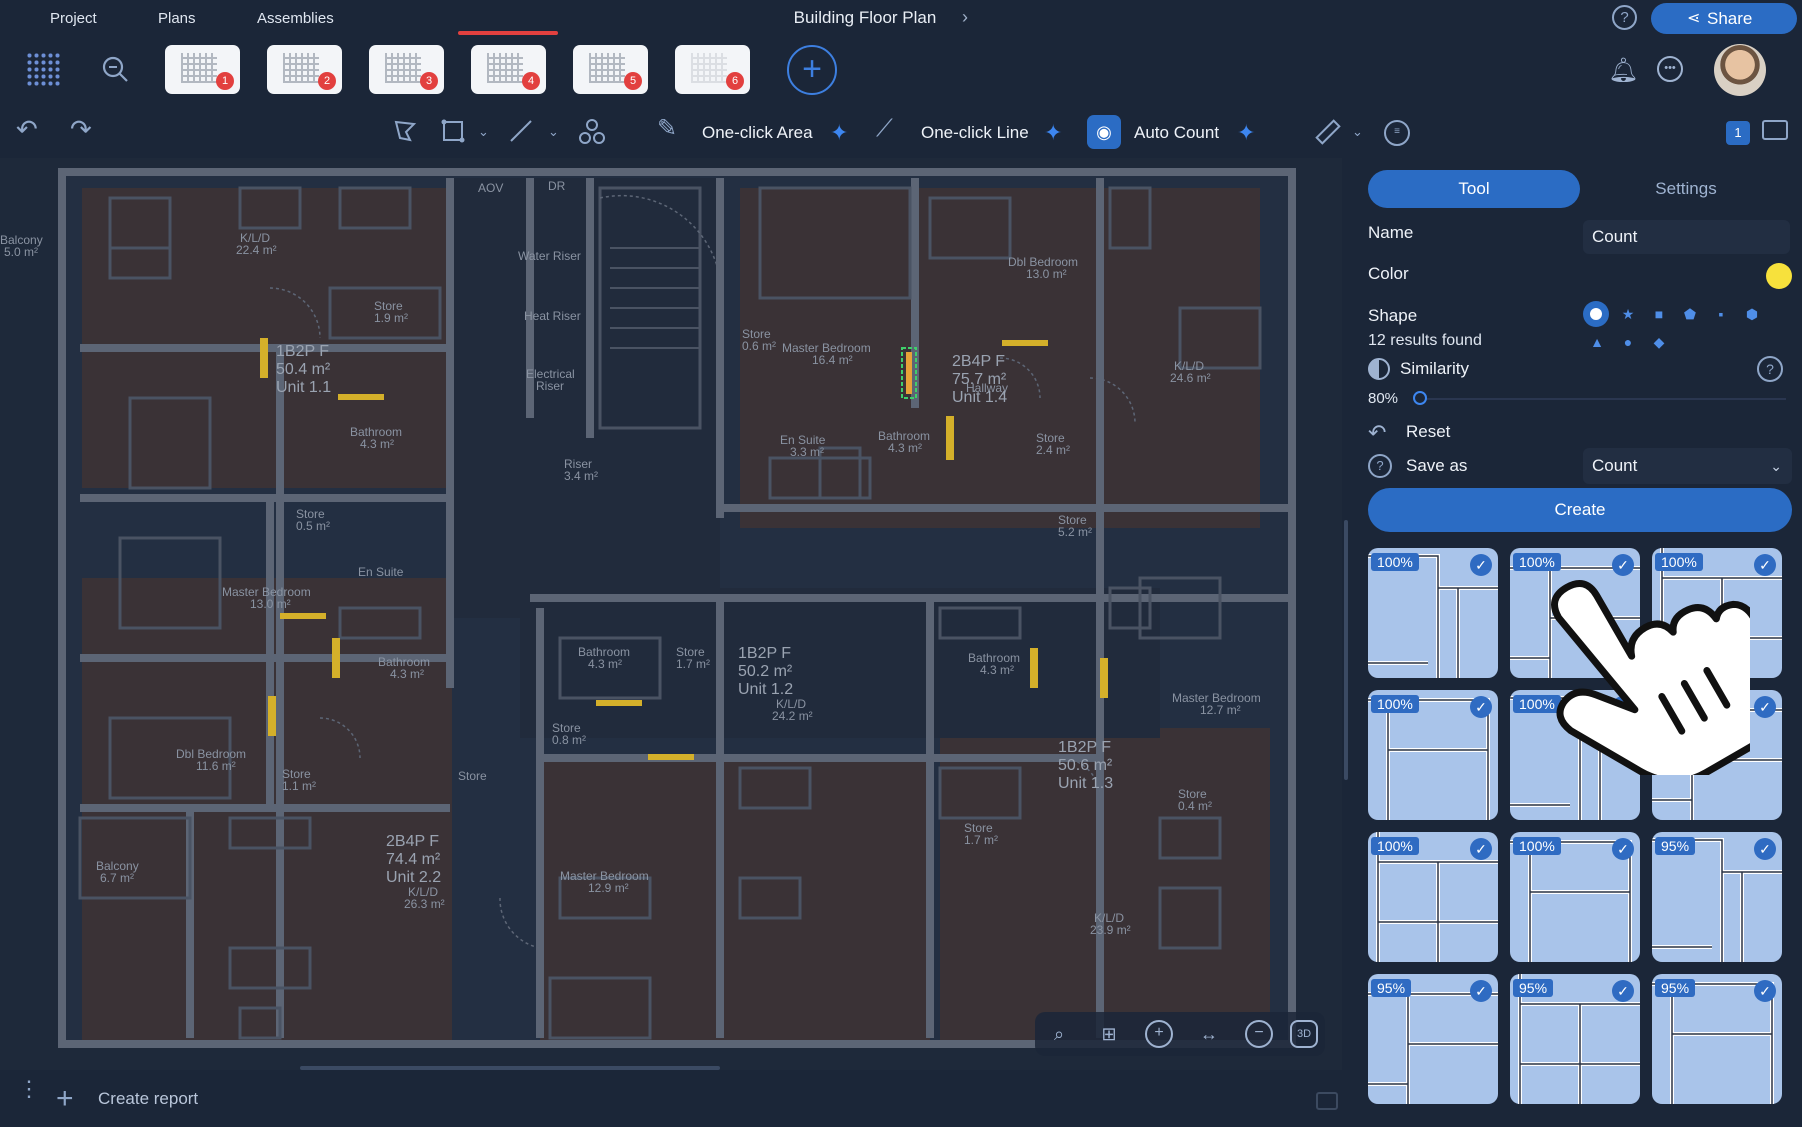 The width and height of the screenshot is (1802, 1127). I want to click on tab-assemblies: Assemblies, so click(295, 18).